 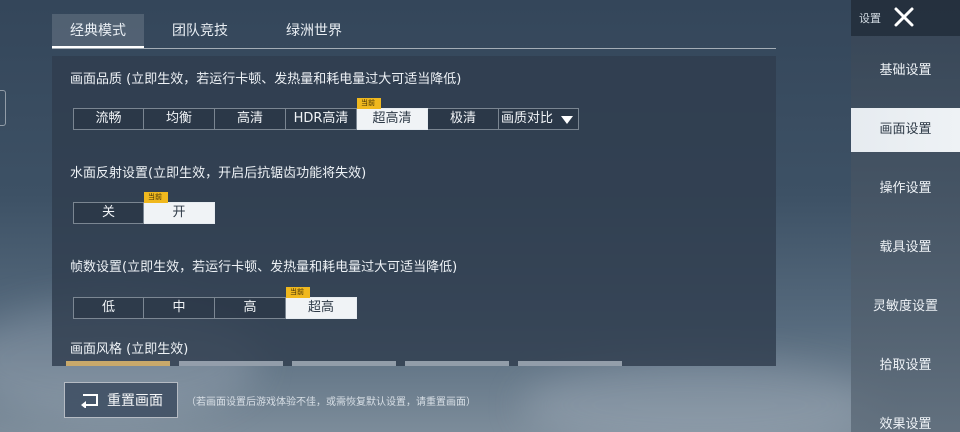 What do you see at coordinates (108, 119) in the screenshot?
I see `quality-option-smooth: 流畅` at bounding box center [108, 119].